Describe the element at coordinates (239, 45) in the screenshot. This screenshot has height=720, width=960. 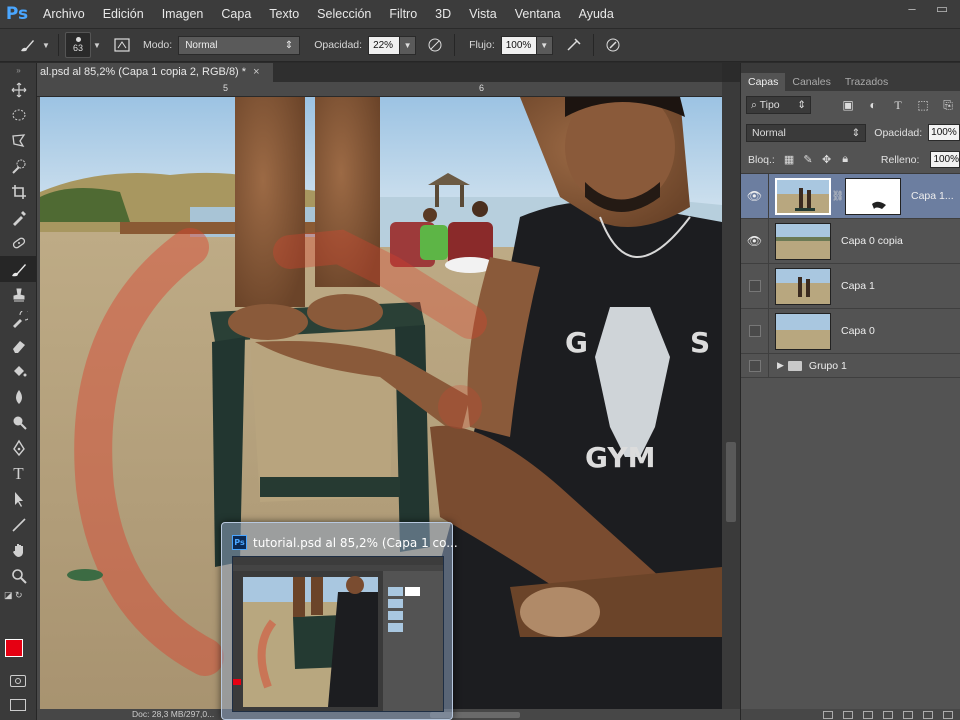
I see `mode-select: Normal ⇕` at that location.